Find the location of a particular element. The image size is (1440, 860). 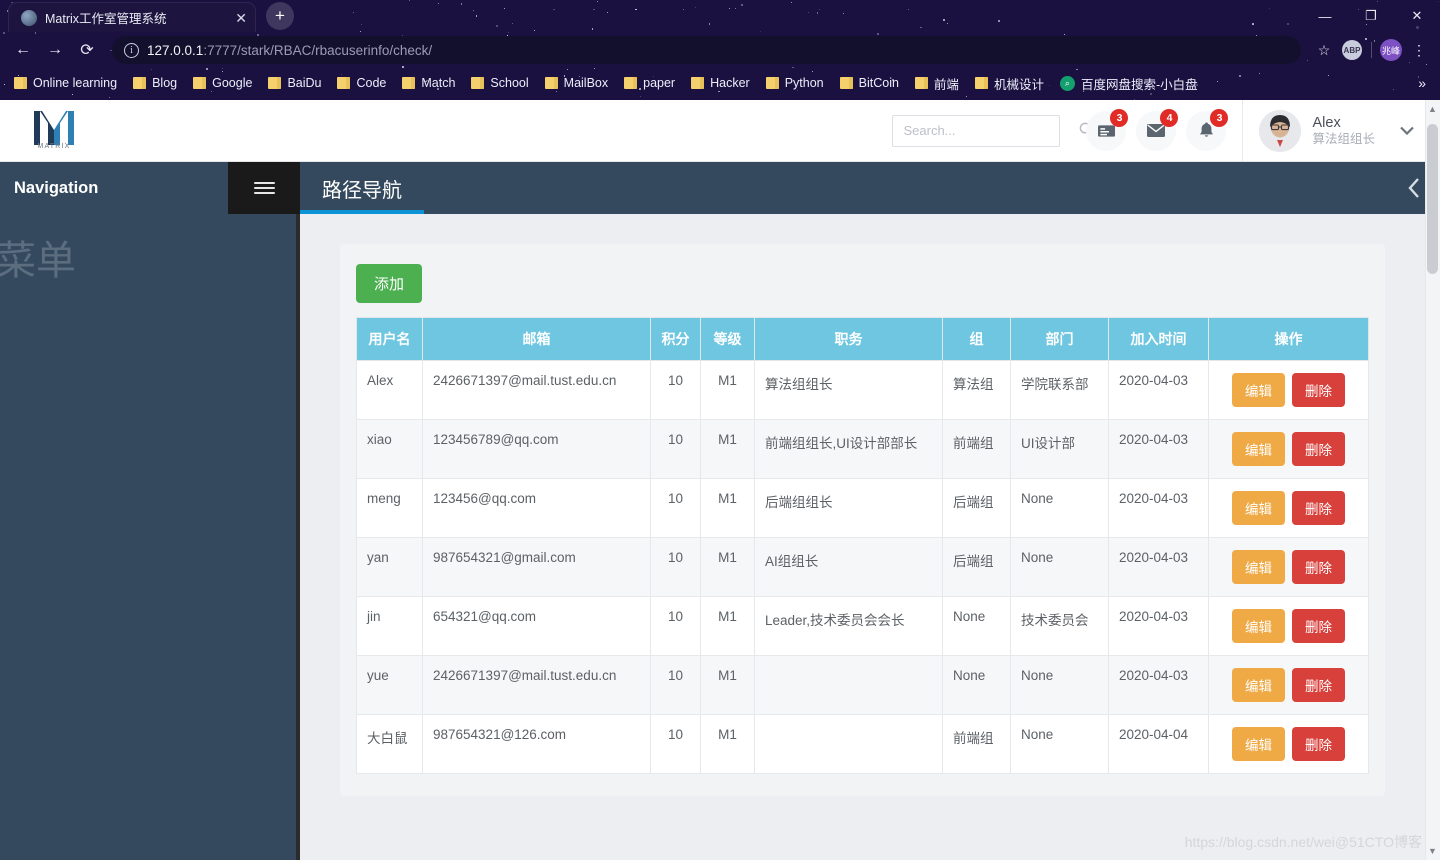

scroll-up-arrow: ▲ is located at coordinates (1432, 109).